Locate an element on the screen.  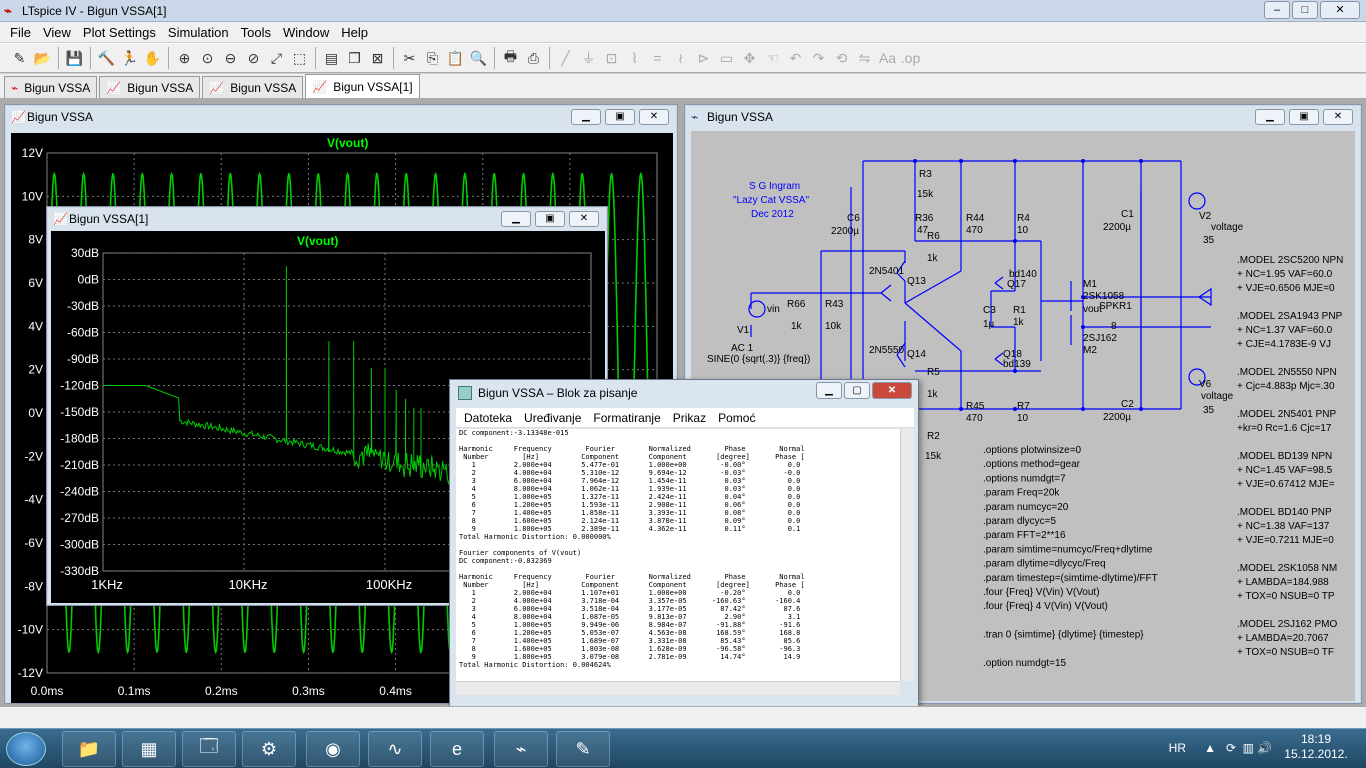
maximize-button: □ is located at coordinates (1305, 10).